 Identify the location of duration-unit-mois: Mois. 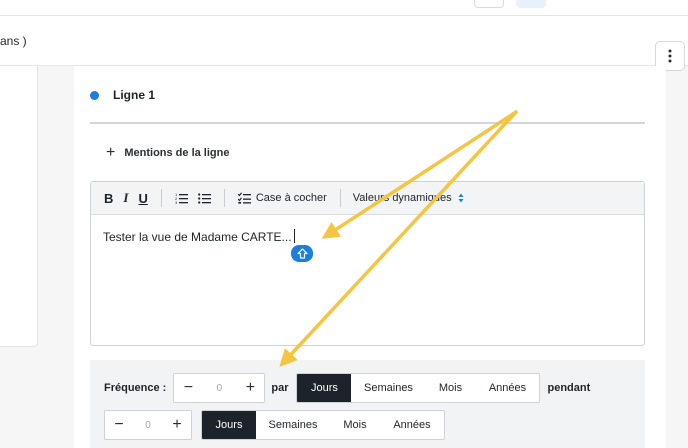
(355, 425).